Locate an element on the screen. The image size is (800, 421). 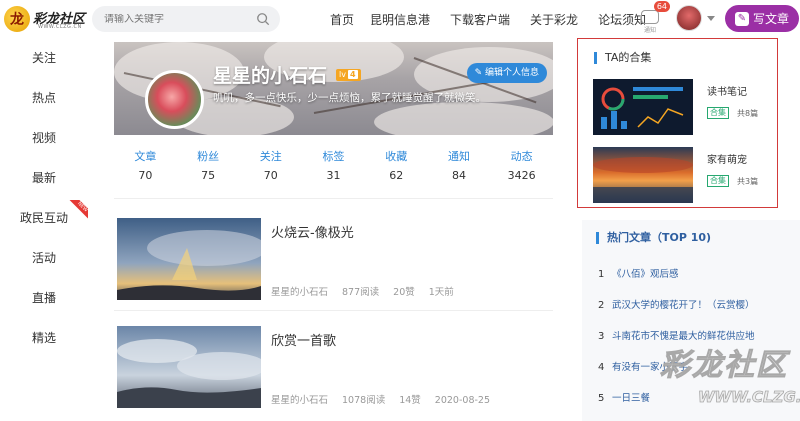
user-avatar is located at coordinates (689, 18).